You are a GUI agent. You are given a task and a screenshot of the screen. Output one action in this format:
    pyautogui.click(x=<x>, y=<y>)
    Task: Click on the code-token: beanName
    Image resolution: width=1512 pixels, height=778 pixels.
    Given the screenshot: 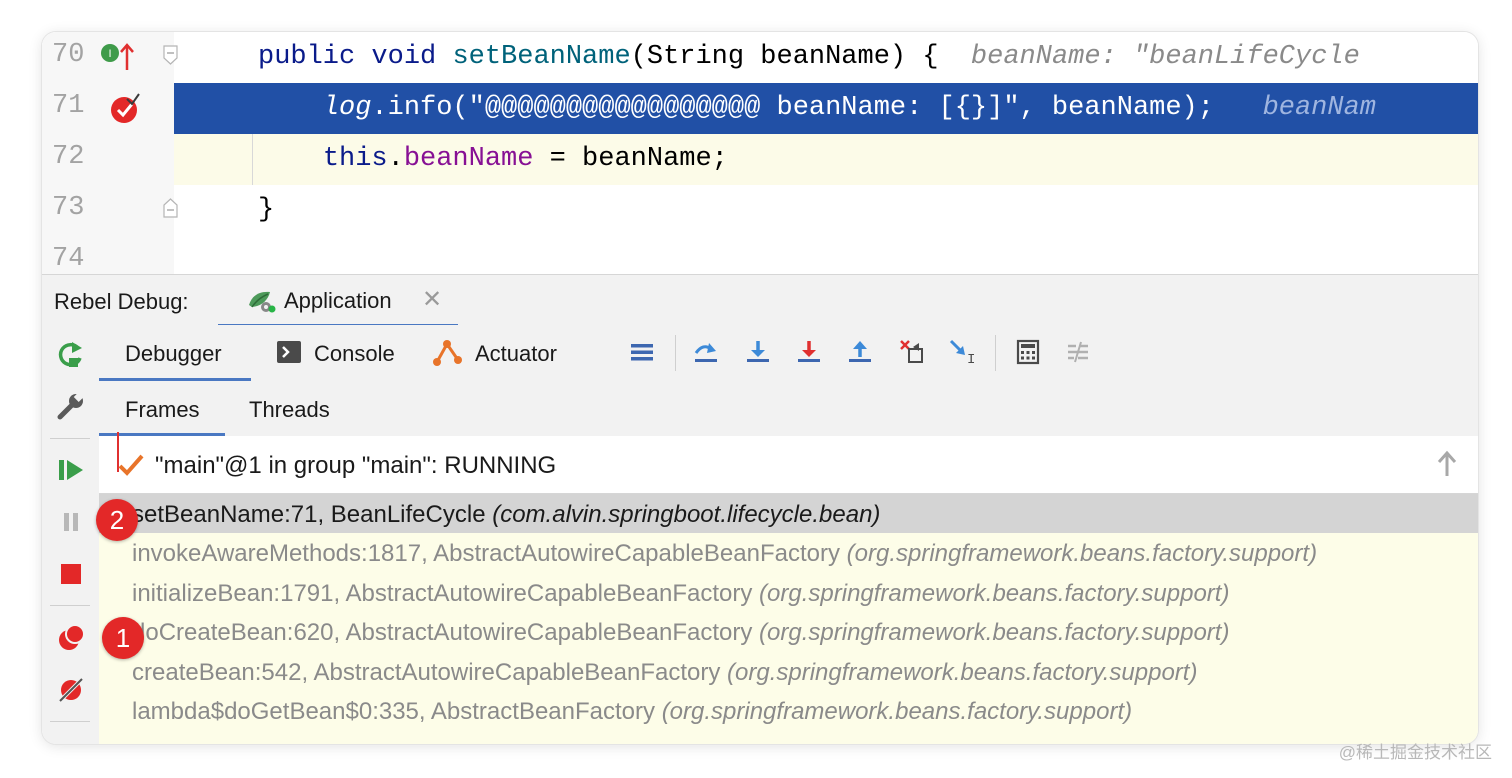 What is the action you would take?
    pyautogui.click(x=468, y=159)
    